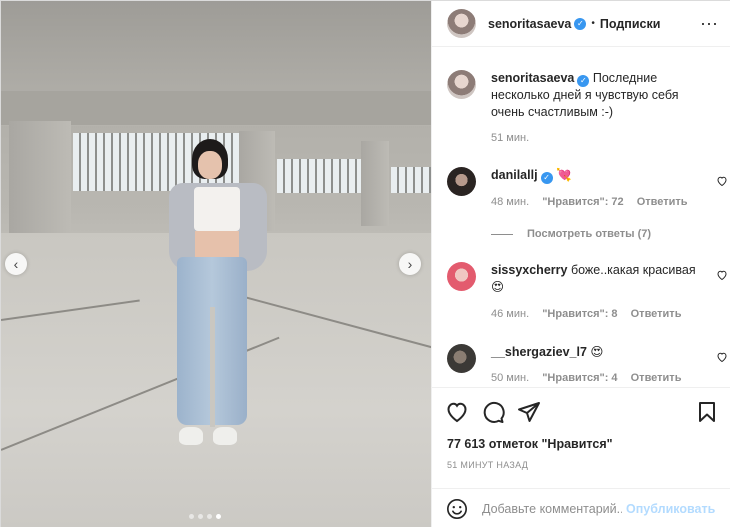 The height and width of the screenshot is (527, 730). What do you see at coordinates (707, 412) in the screenshot?
I see `bookmark-icon` at bounding box center [707, 412].